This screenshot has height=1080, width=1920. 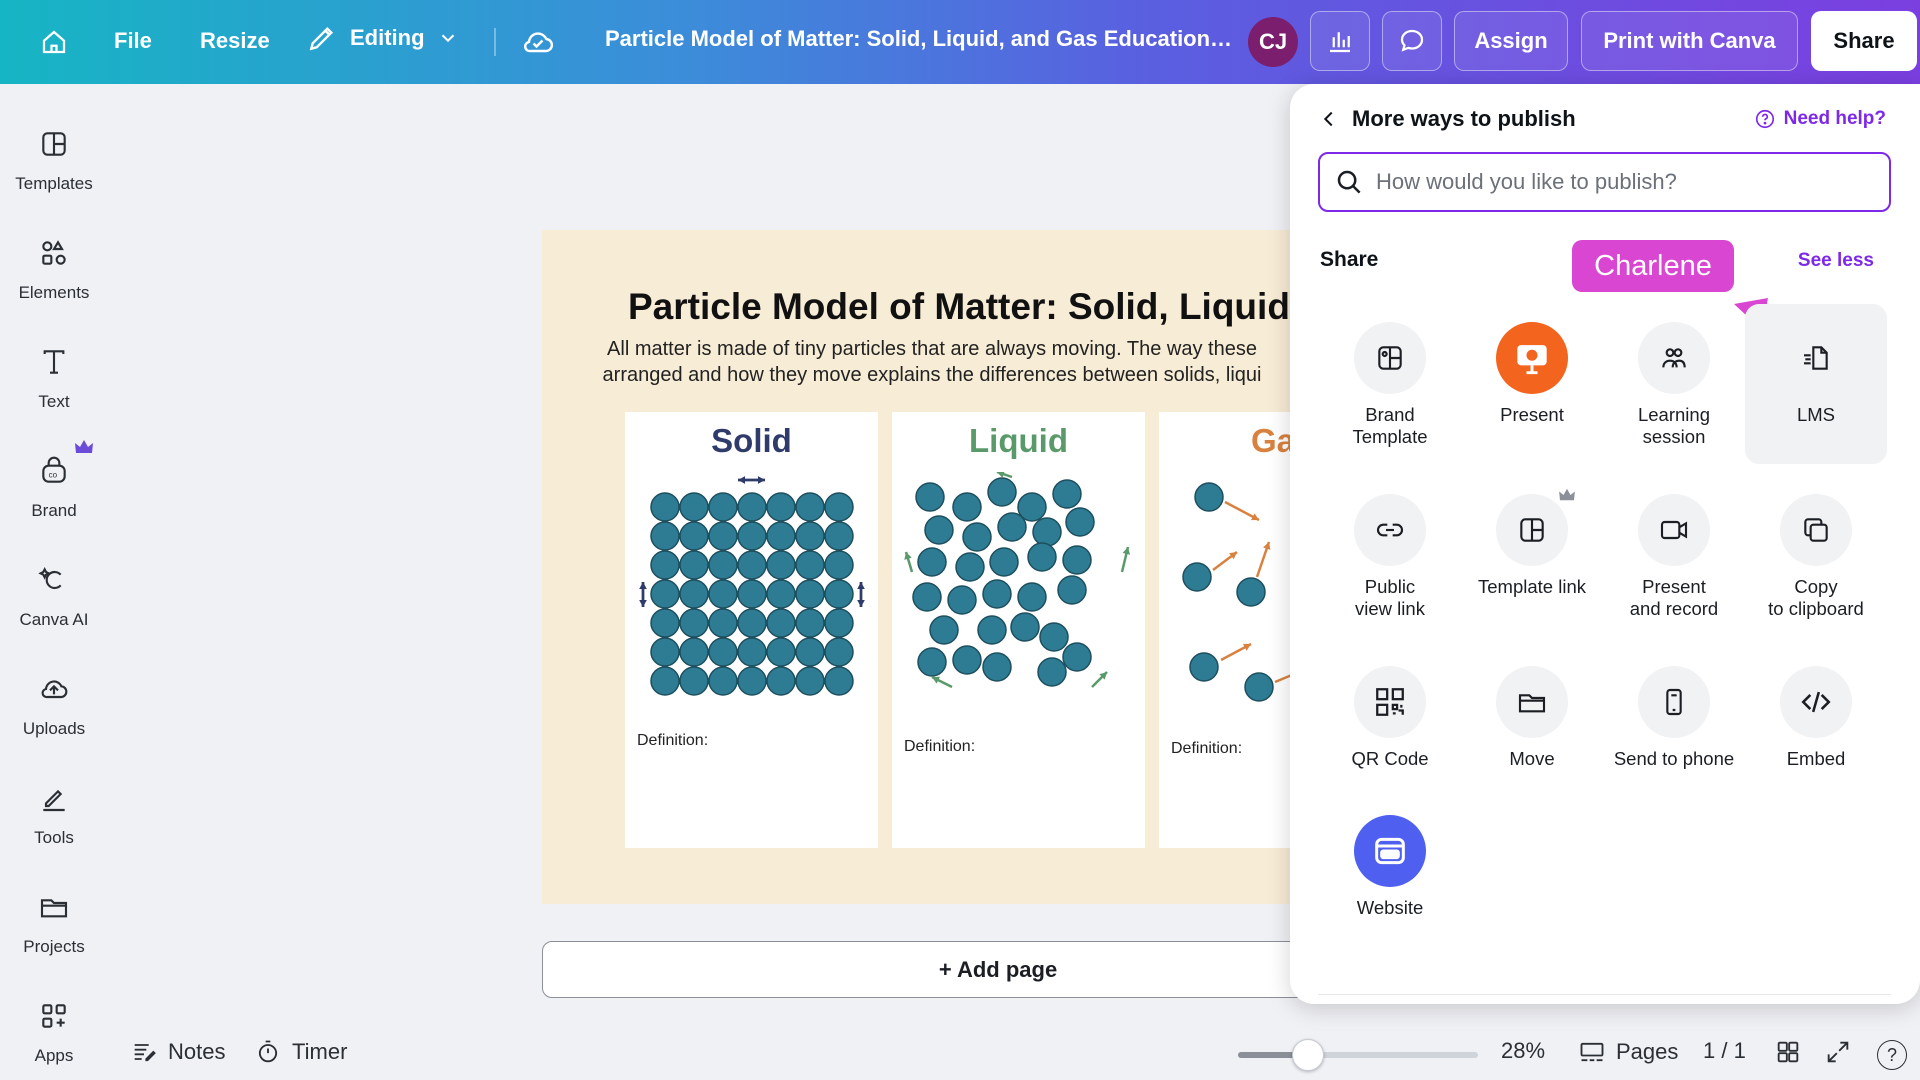 What do you see at coordinates (54, 837) in the screenshot?
I see `sidebar-item-label: Tools` at bounding box center [54, 837].